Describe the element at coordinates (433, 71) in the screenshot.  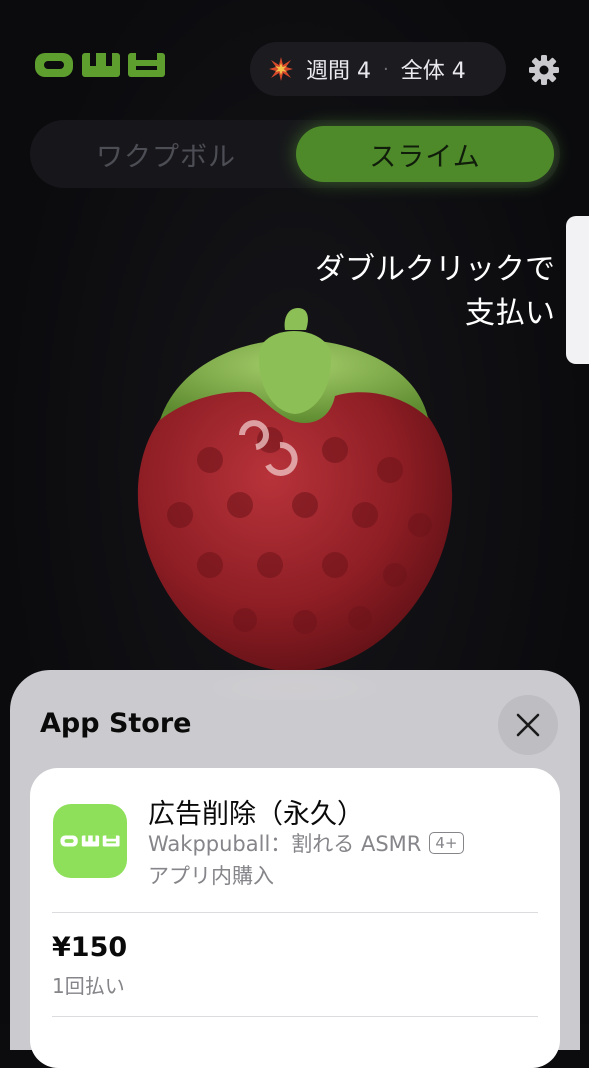
I see `total-score: 全体 4` at that location.